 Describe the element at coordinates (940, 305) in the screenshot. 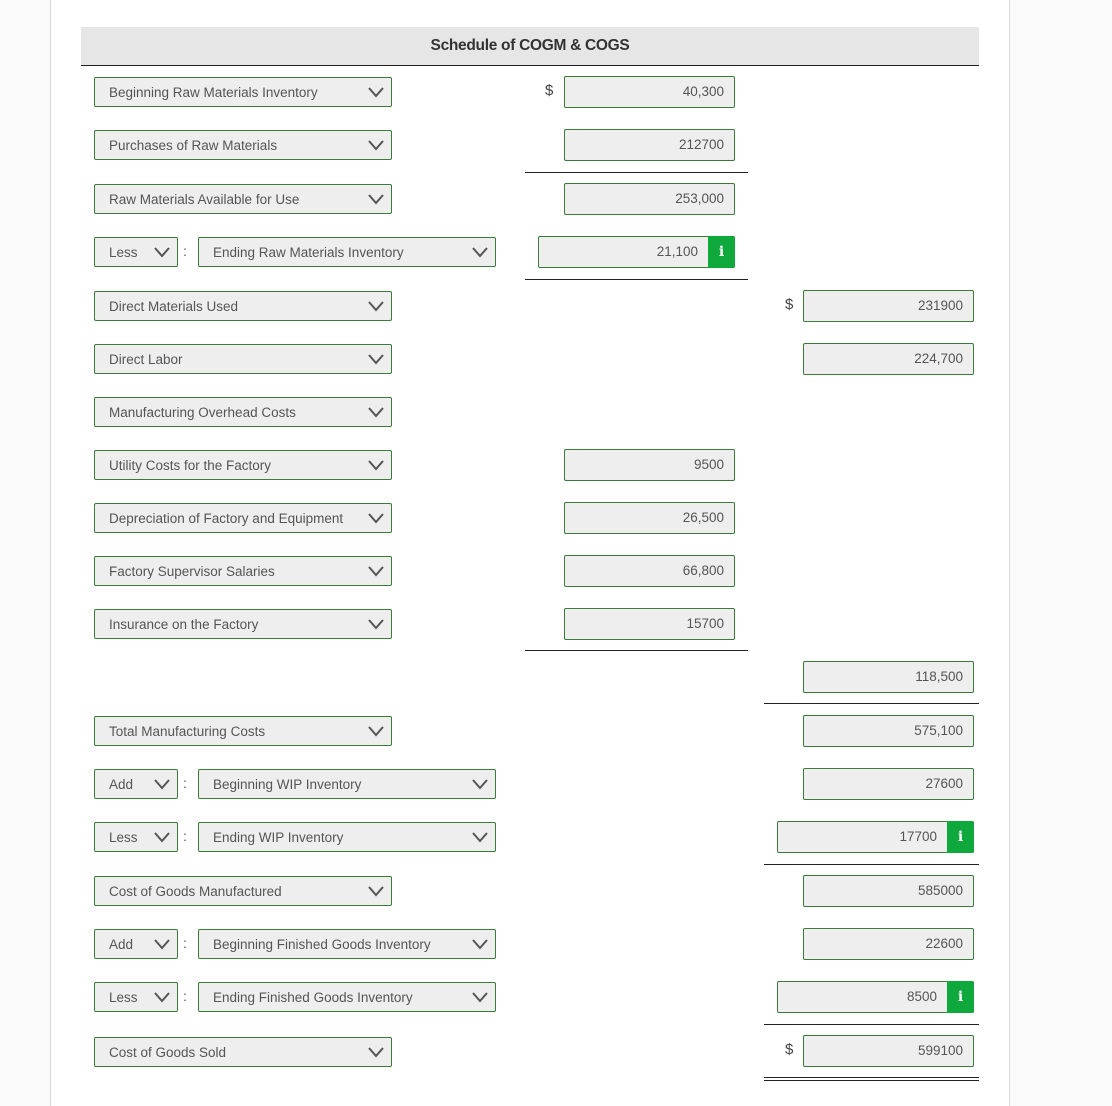

I see `input-value: 231900` at that location.